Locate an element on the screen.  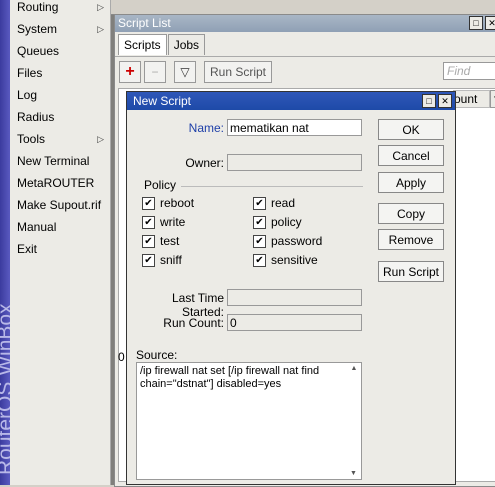
source-label: Source: is located at coordinates (157, 355).